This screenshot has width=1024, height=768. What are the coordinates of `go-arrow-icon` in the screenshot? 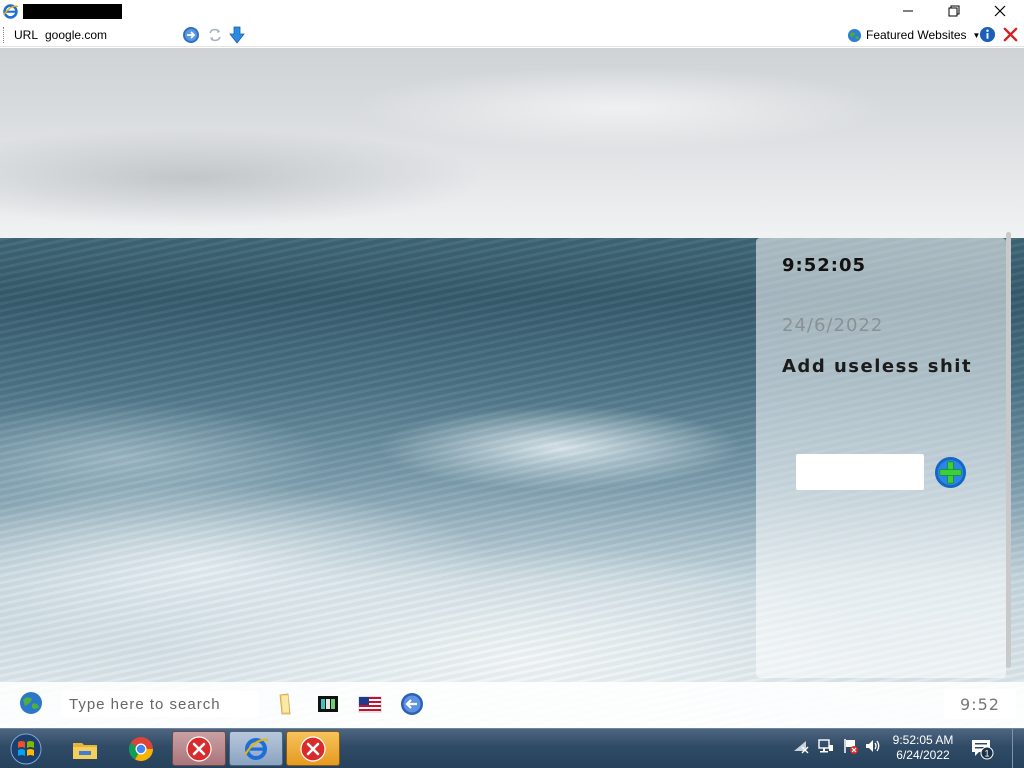 It's located at (191, 35).